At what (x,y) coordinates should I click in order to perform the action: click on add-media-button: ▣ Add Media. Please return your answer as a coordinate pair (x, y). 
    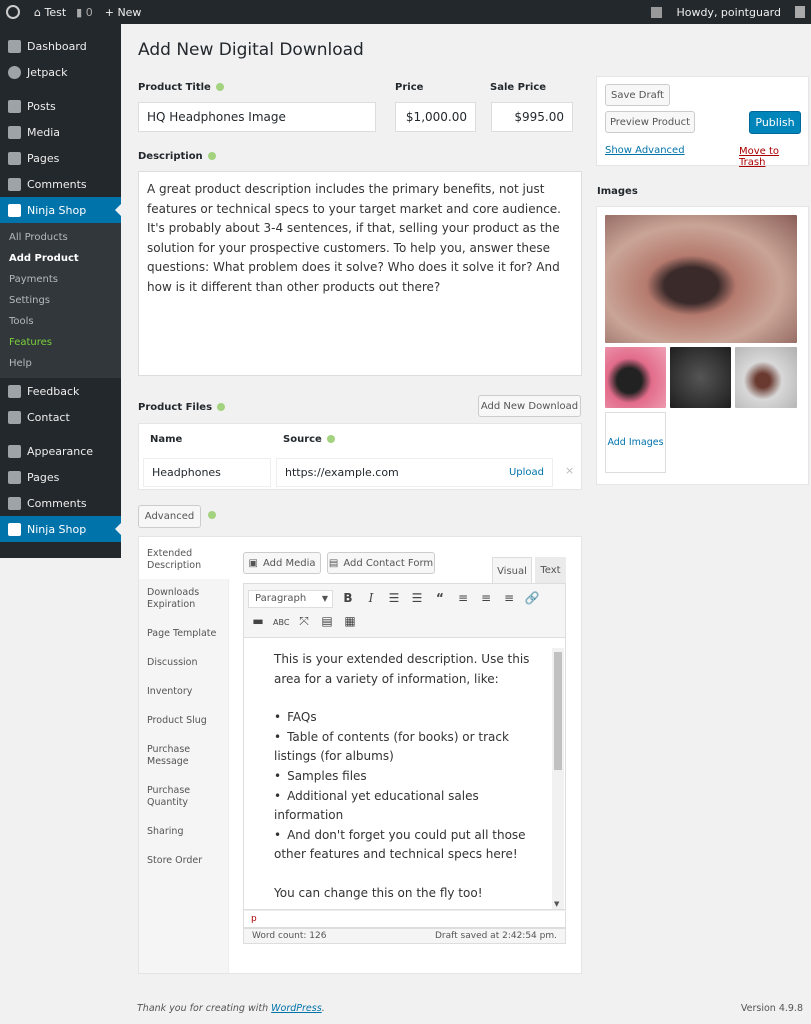
    Looking at the image, I should click on (282, 563).